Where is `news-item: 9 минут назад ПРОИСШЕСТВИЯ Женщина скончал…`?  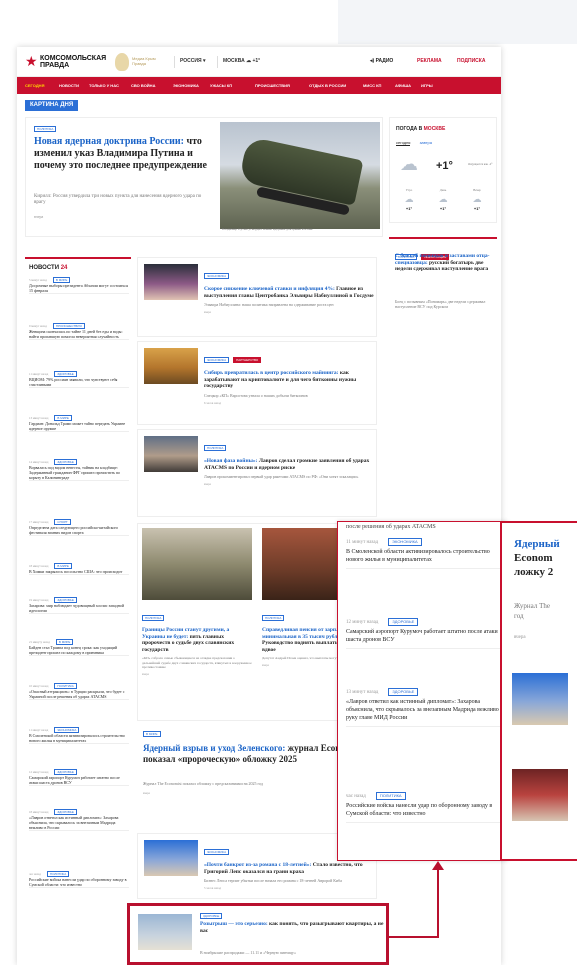 news-item: 9 минут назад ПРОИСШЕСТВИЯ Женщина скончал… is located at coordinates (79, 331).